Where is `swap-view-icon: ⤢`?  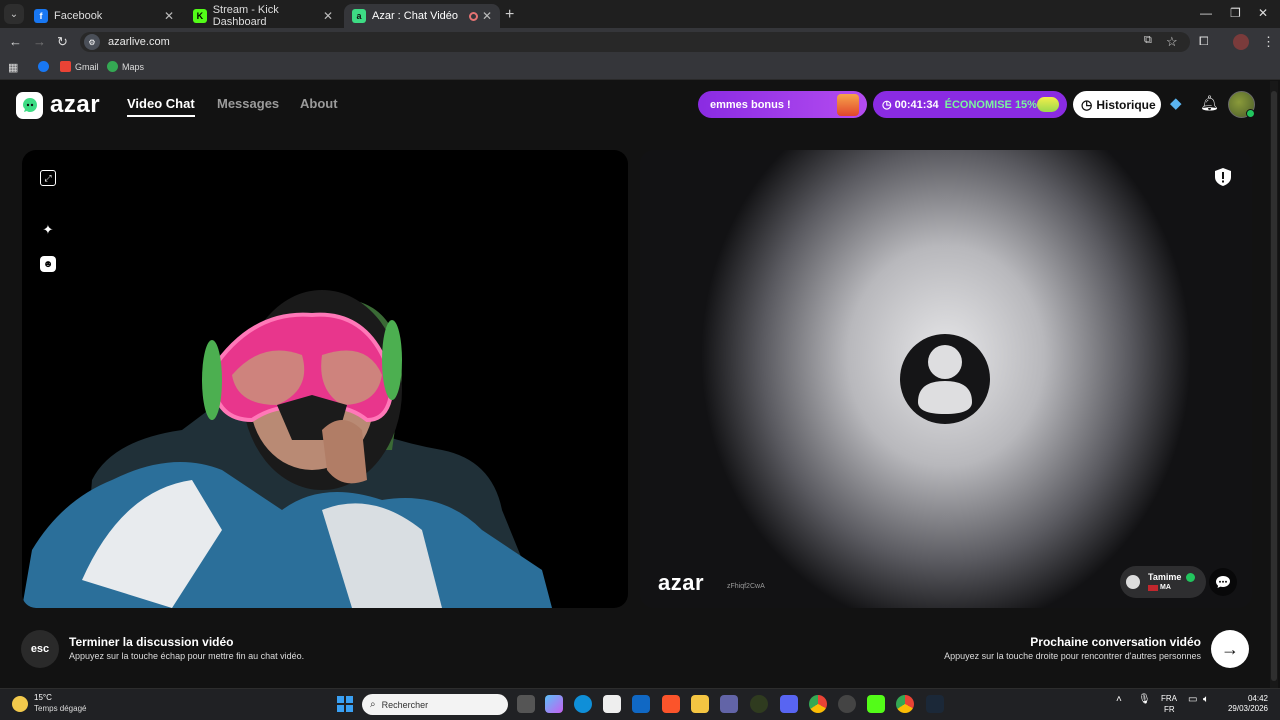 swap-view-icon: ⤢ is located at coordinates (48, 178).